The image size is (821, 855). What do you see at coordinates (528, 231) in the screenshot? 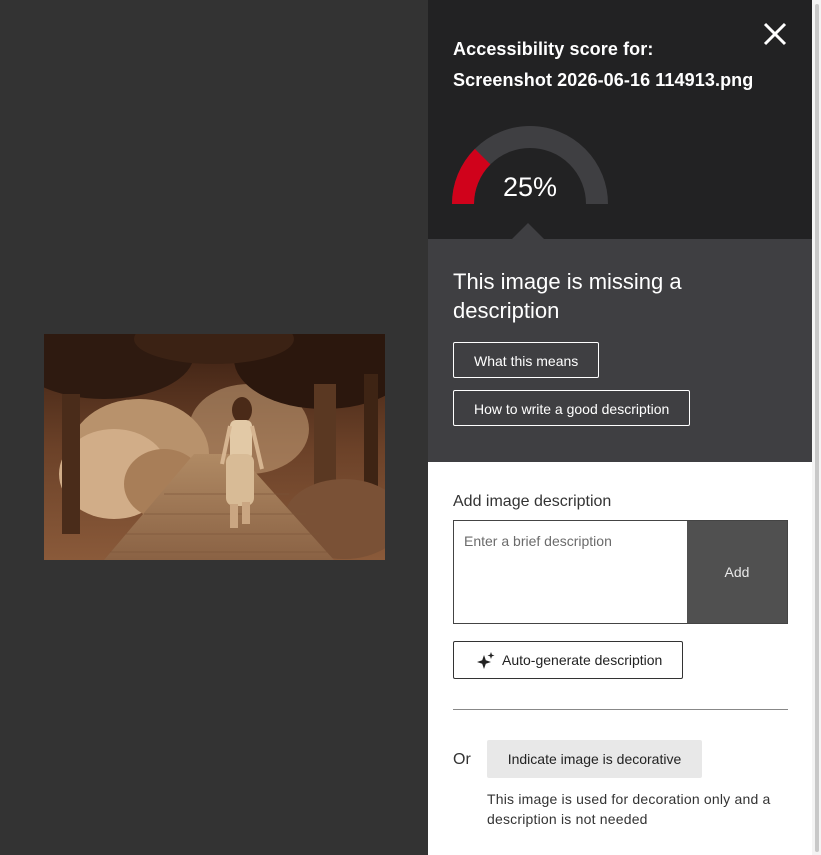
I see `notice-pointer` at bounding box center [528, 231].